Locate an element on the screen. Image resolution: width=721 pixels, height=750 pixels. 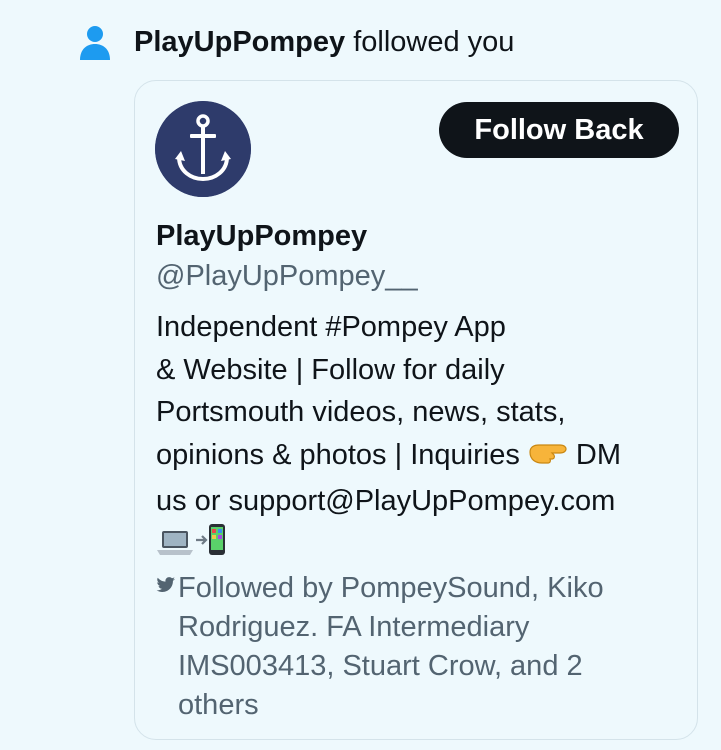
bio-emoji-line is located at coordinates (420, 546).